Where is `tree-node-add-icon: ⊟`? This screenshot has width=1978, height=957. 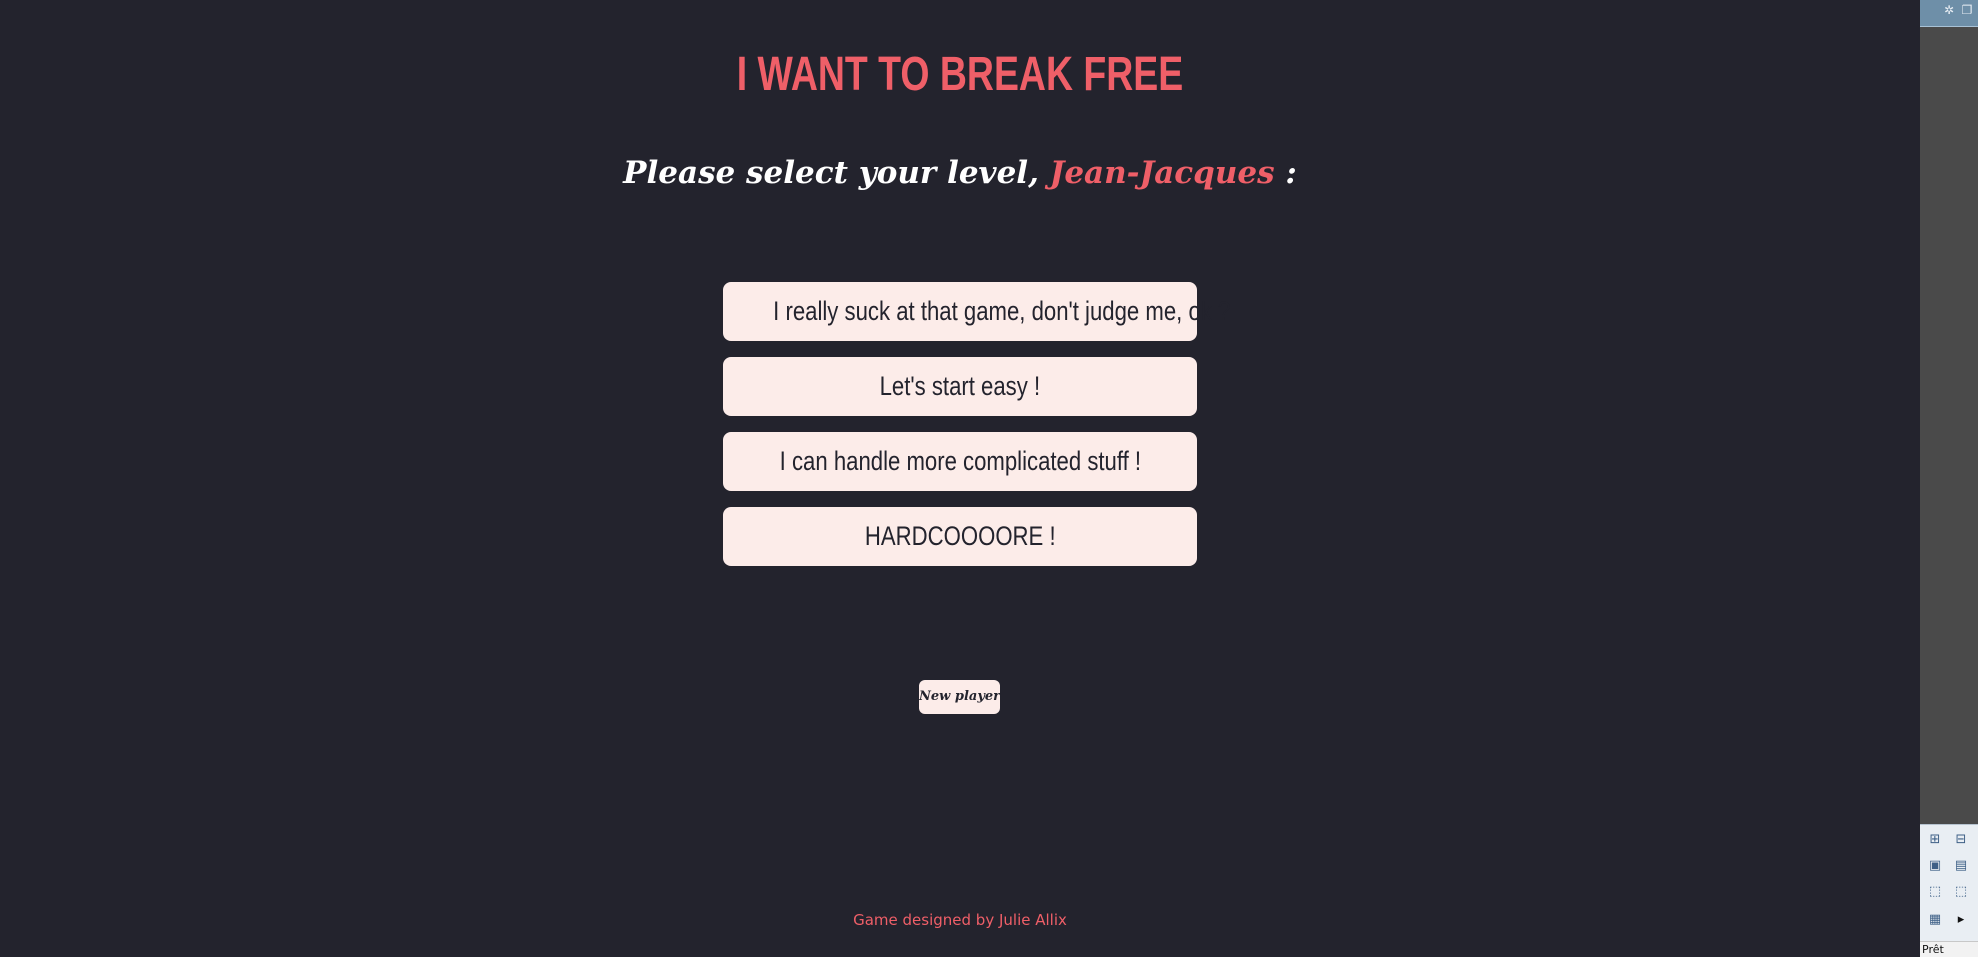
tree-node-add-icon: ⊟ is located at coordinates (1961, 840).